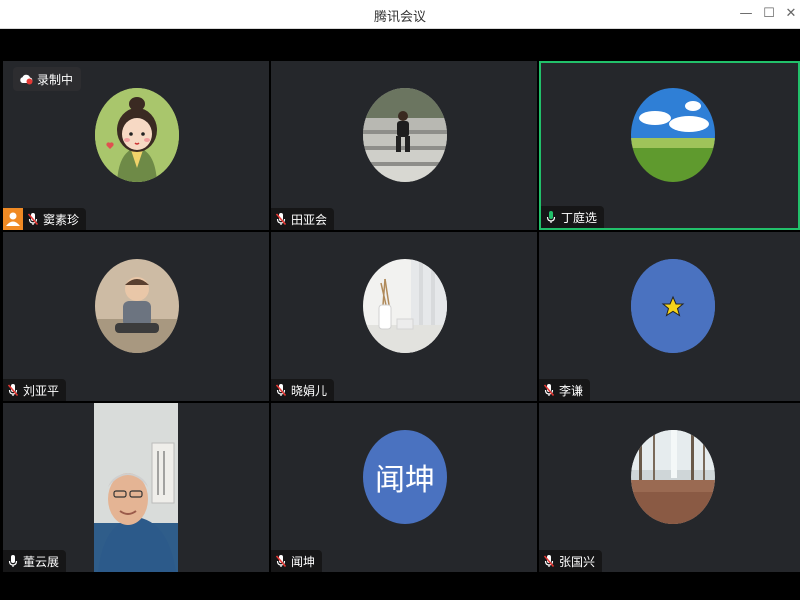 Image resolution: width=800 pixels, height=600 pixels. I want to click on window-title: 腾讯会议, so click(399, 17).